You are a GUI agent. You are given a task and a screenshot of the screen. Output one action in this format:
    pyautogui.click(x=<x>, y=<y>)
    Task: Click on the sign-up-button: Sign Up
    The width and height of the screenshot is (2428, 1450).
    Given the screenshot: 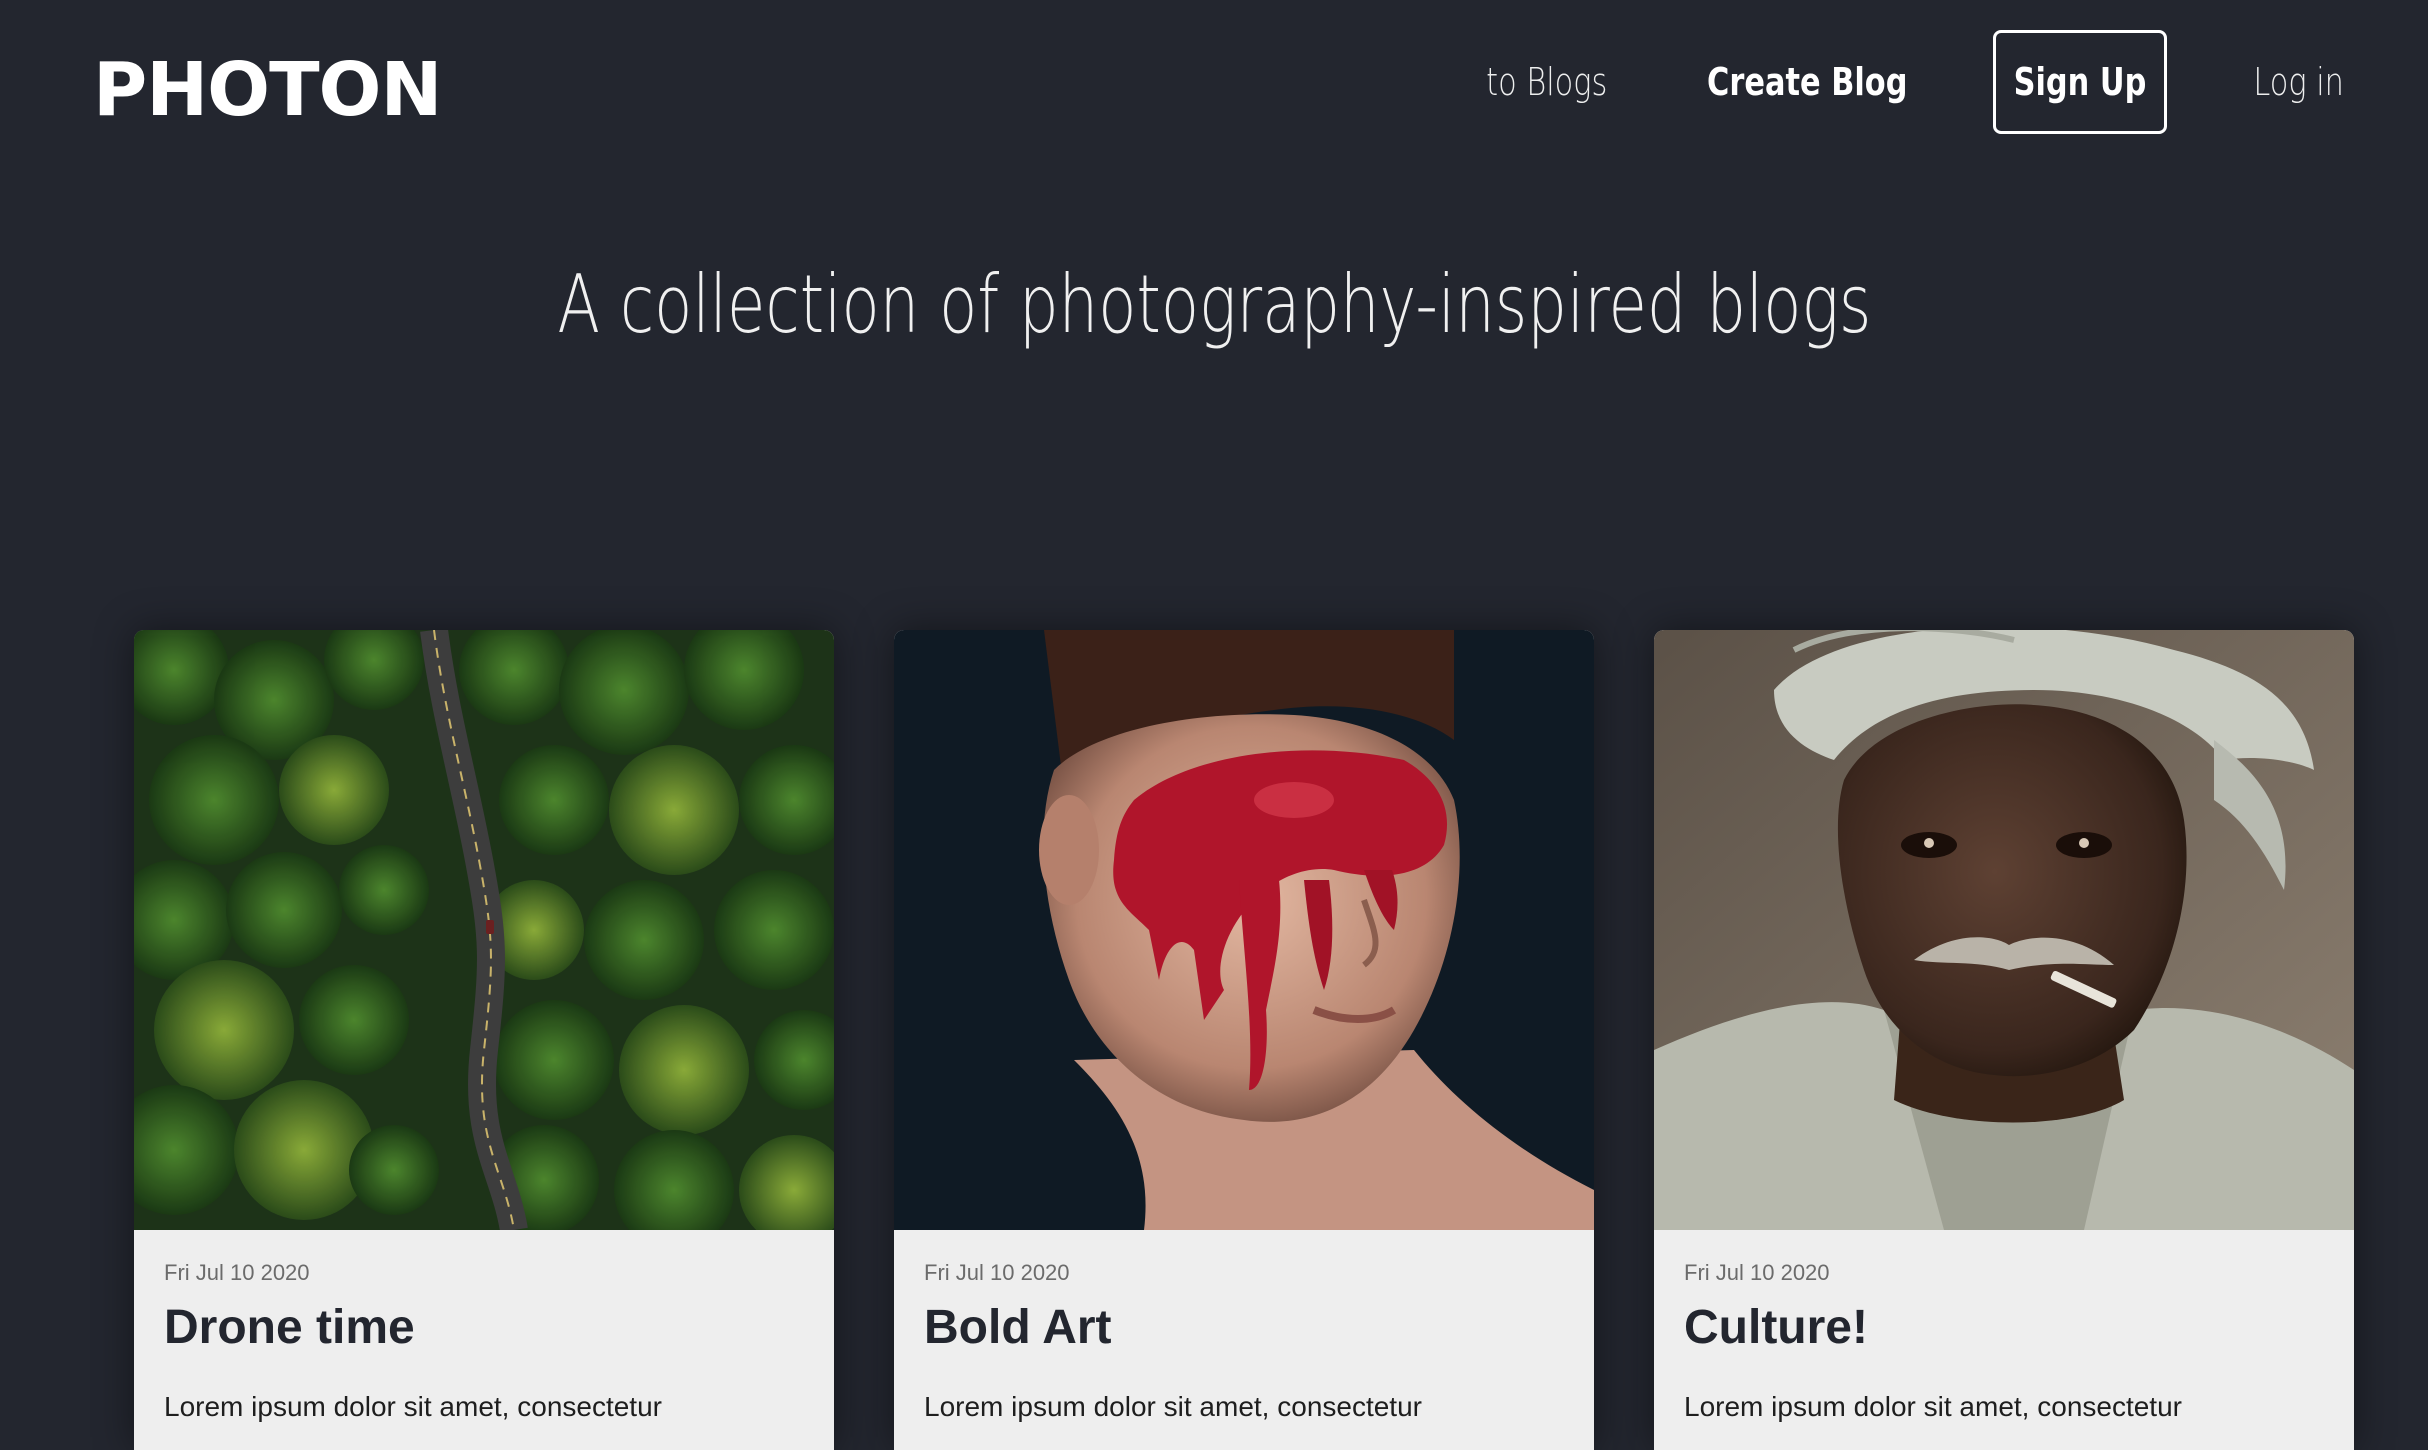 What is the action you would take?
    pyautogui.click(x=2079, y=82)
    